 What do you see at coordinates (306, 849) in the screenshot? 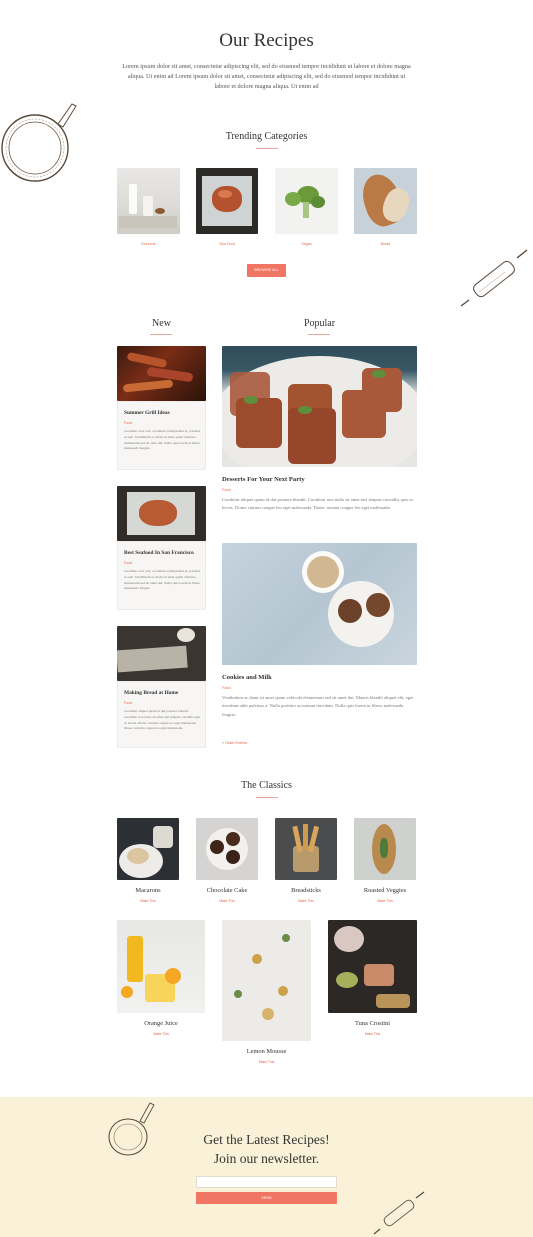
I see `classic-image-breadsticks` at bounding box center [306, 849].